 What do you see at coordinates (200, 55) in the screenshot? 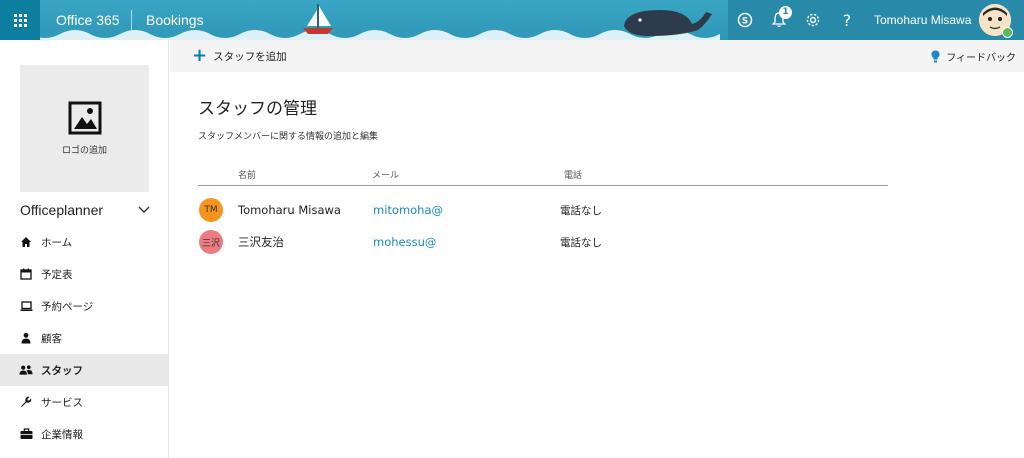
I see `plus-icon: +` at bounding box center [200, 55].